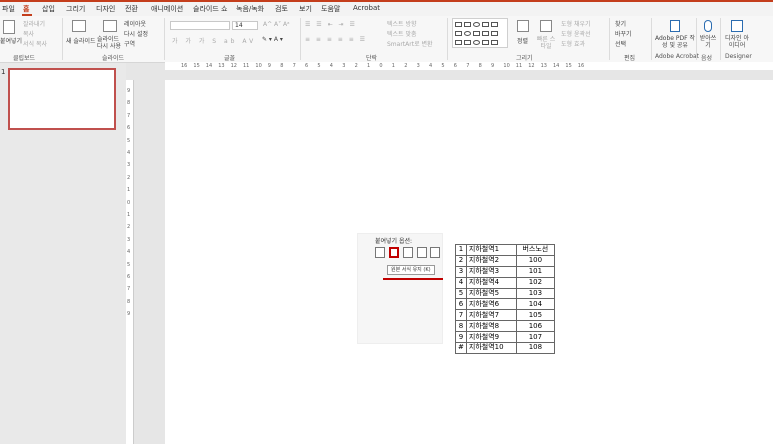  Describe the element at coordinates (546, 43) in the screenshot. I see `quick-styles-button: 빠른 스타일` at that location.